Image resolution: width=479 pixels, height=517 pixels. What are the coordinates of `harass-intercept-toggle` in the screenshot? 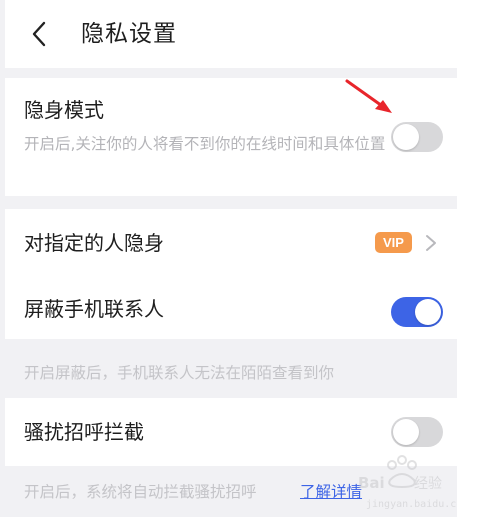 It's located at (417, 432).